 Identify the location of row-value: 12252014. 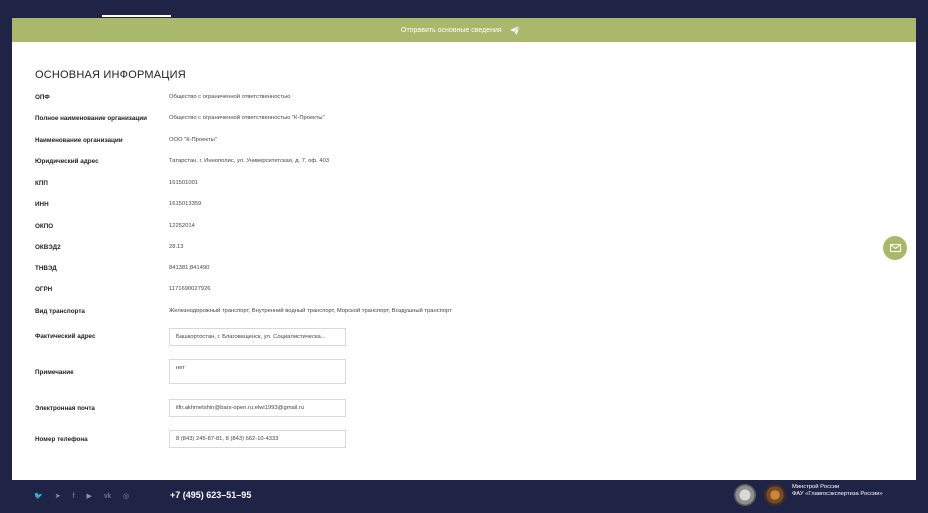
(182, 226).